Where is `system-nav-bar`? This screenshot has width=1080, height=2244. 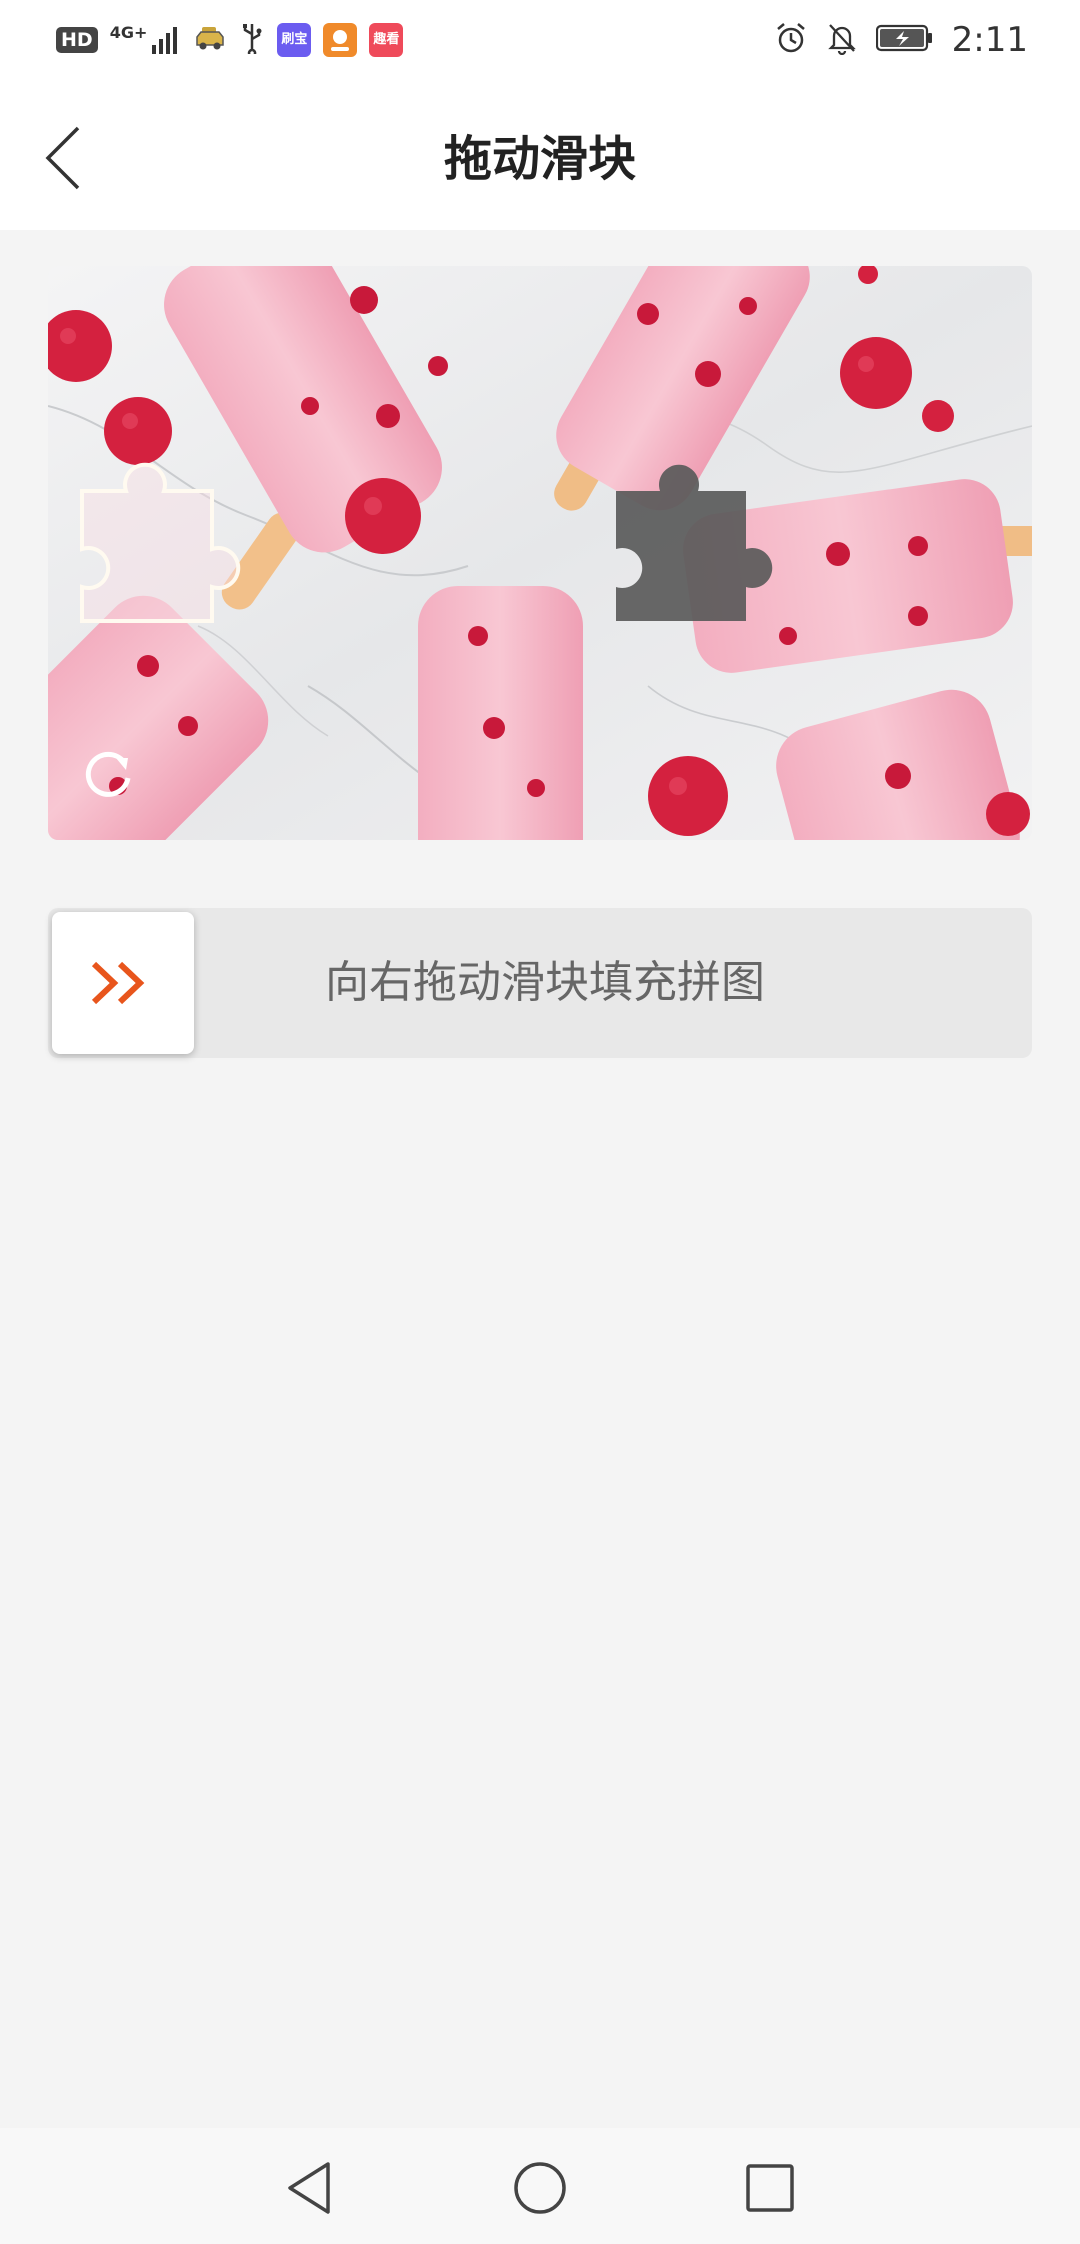 system-nav-bar is located at coordinates (540, 2186).